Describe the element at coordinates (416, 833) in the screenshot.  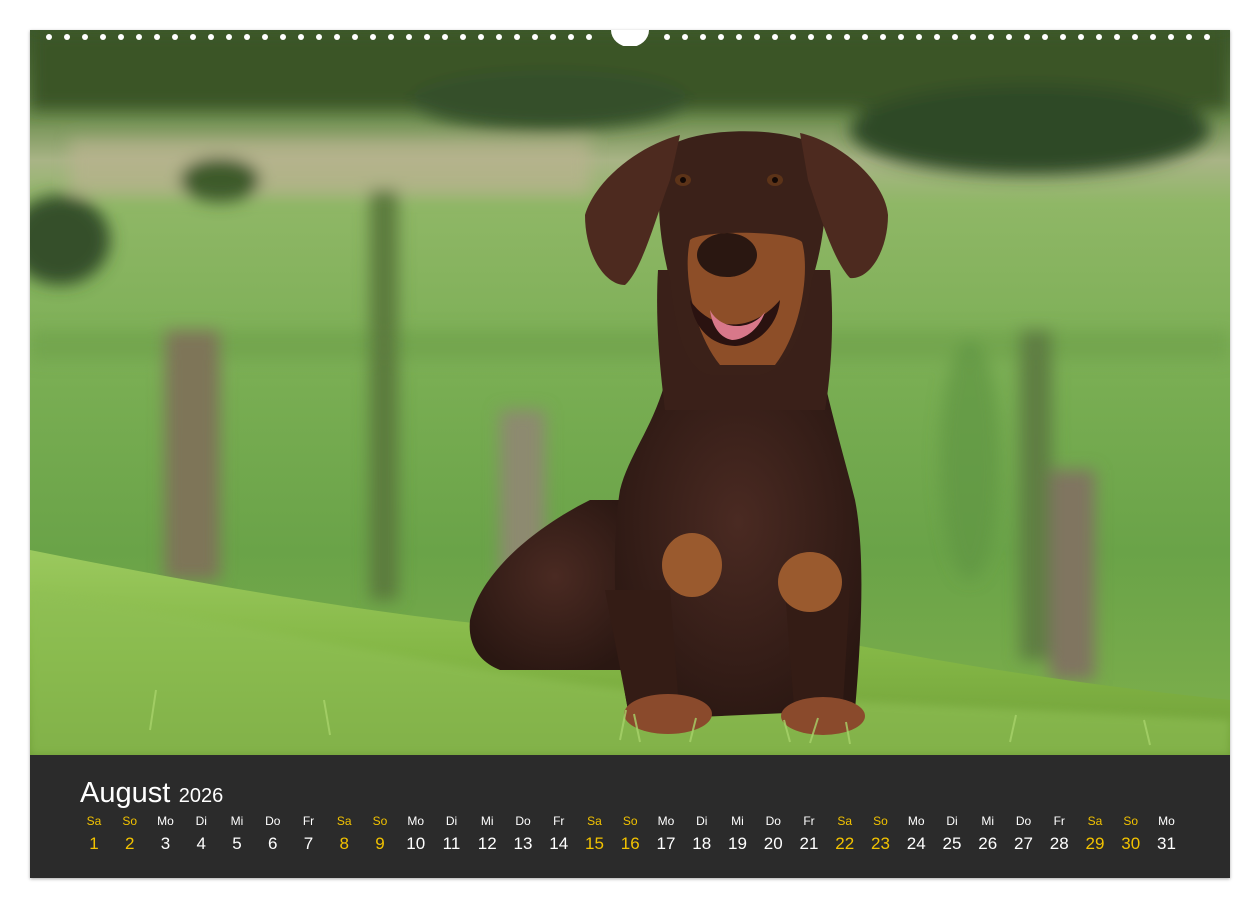
I see `calendar-day: Mo 10` at that location.